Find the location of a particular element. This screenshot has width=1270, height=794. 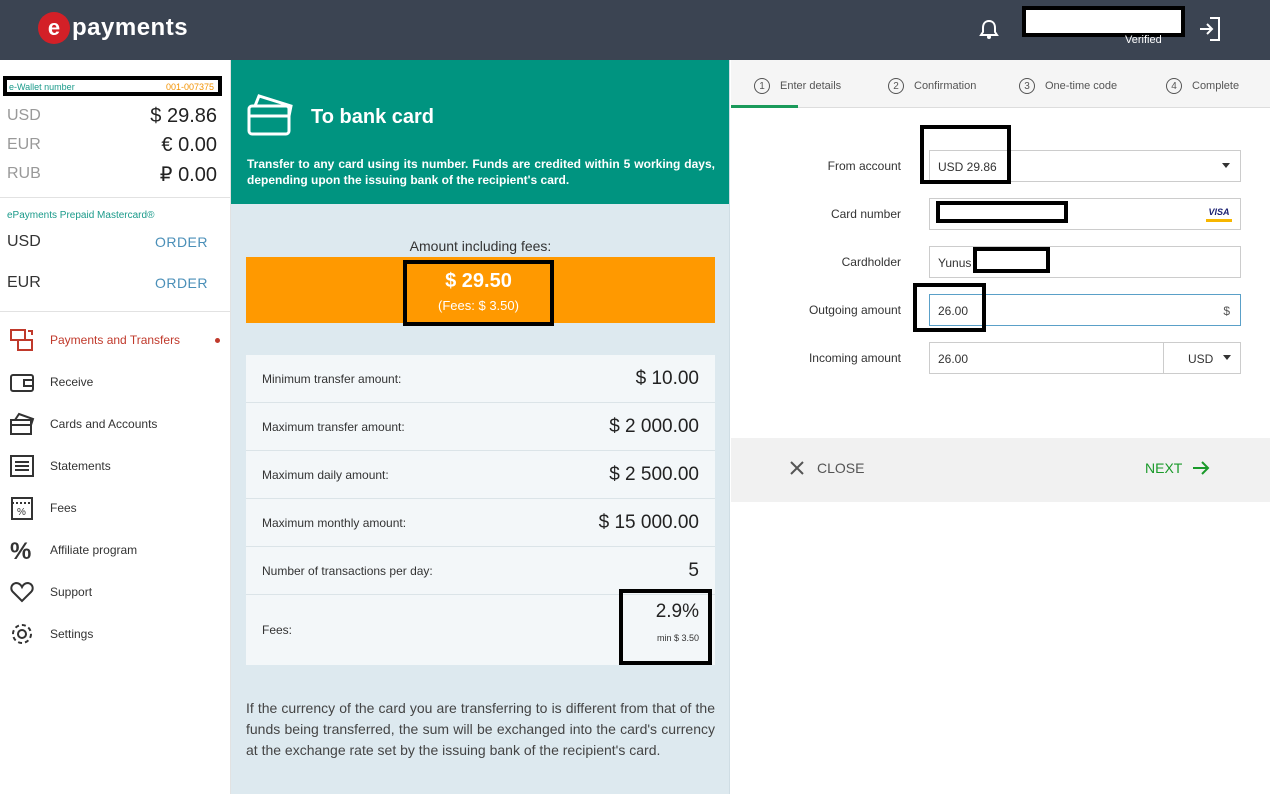

next-button: NEXT is located at coordinates (1177, 468).